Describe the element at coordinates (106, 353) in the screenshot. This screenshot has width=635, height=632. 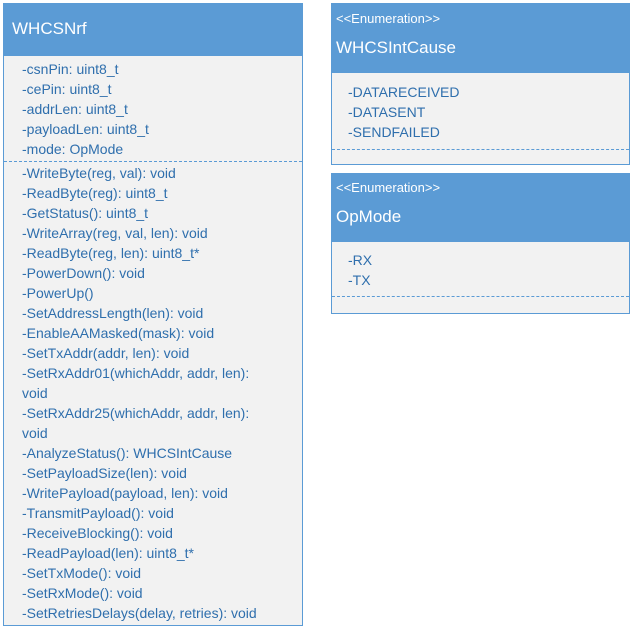
I see `operation: -SetTxAddr(addr, len): void` at that location.